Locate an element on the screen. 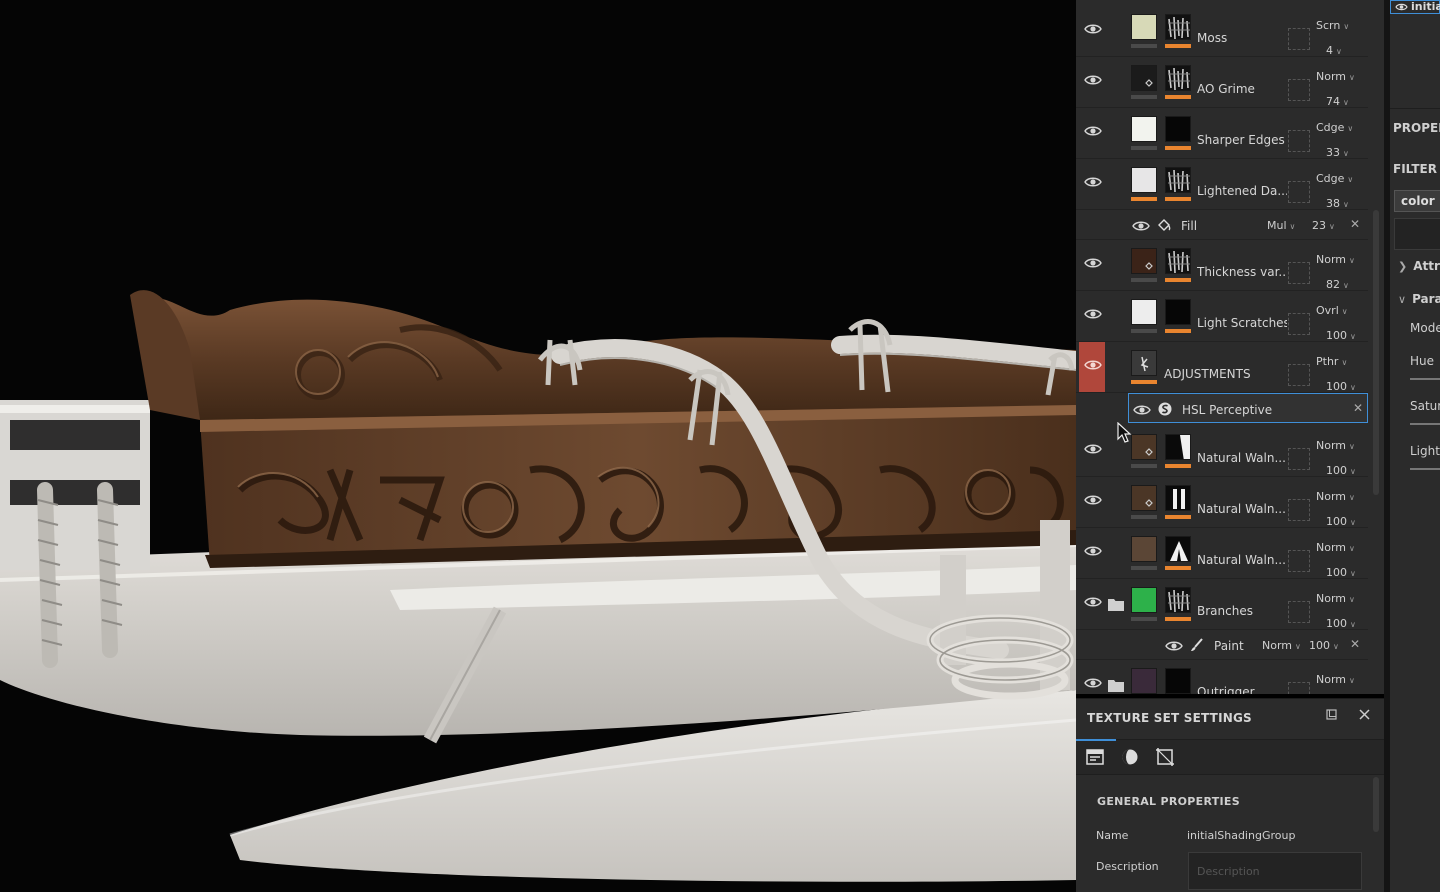 The height and width of the screenshot is (892, 1440). blend-mode-select: Scrn ∨ is located at coordinates (1332, 25).